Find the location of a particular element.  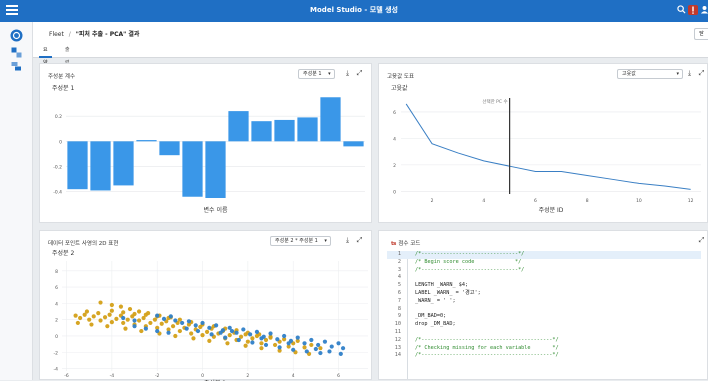

line-text: LENGTH _WARN_ $4; is located at coordinates (442, 285).